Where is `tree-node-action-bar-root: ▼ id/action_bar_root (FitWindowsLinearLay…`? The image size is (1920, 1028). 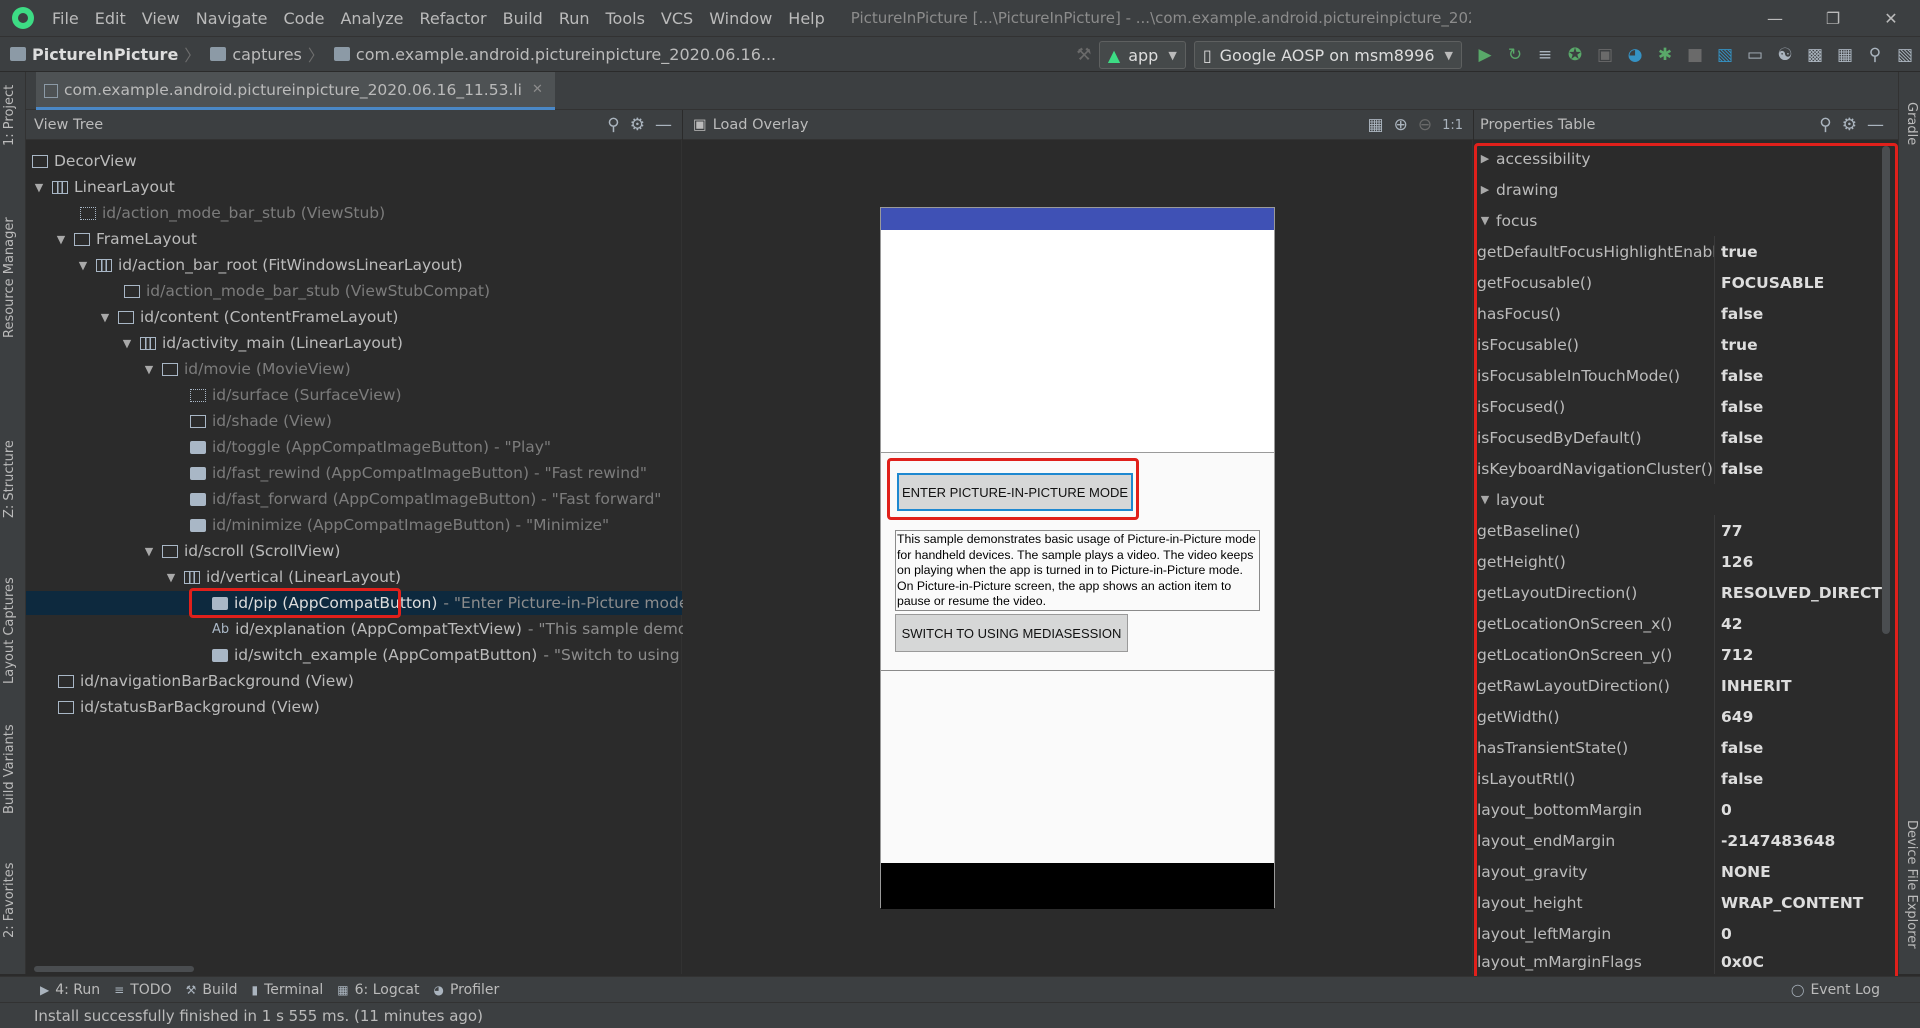 tree-node-action-bar-root: ▼ id/action_bar_root (FitWindowsLinearLay… is located at coordinates (269, 265).